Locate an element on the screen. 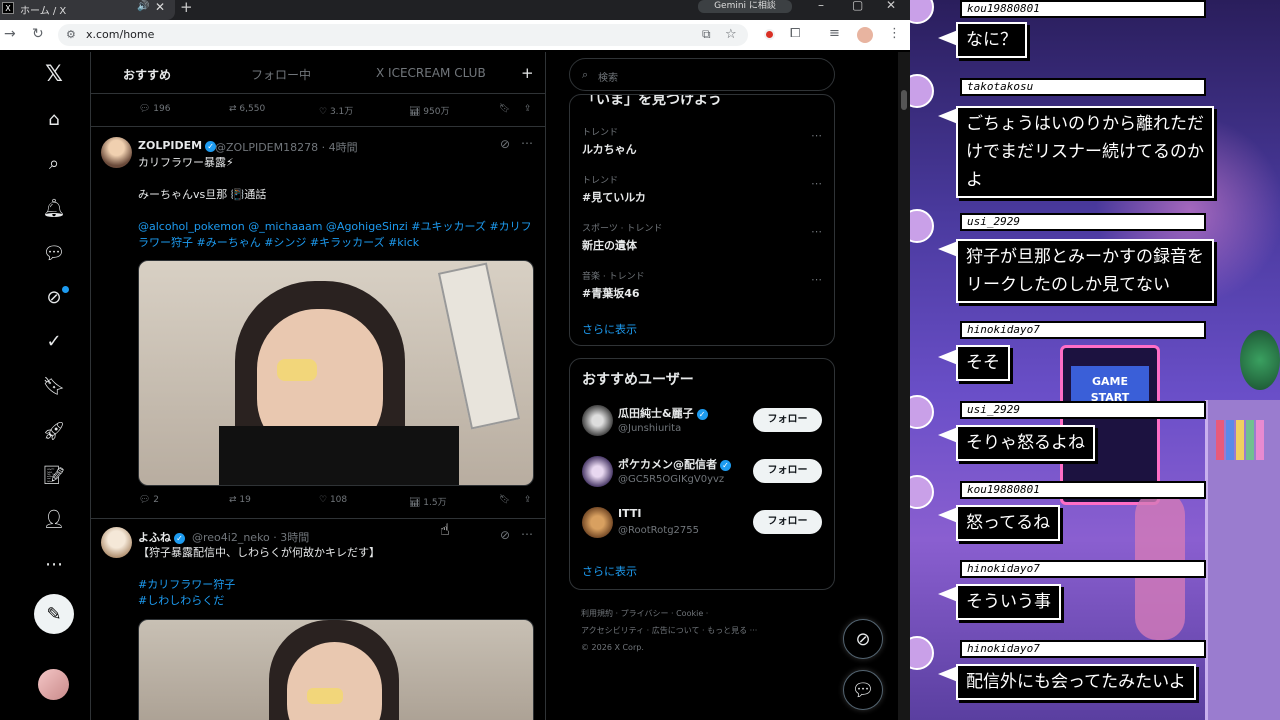 Image resolution: width=1280 pixels, height=720 pixels. suggested-user: 瓜田純士&麗子 ✓ @Junshiurita フォロー is located at coordinates (705, 421).